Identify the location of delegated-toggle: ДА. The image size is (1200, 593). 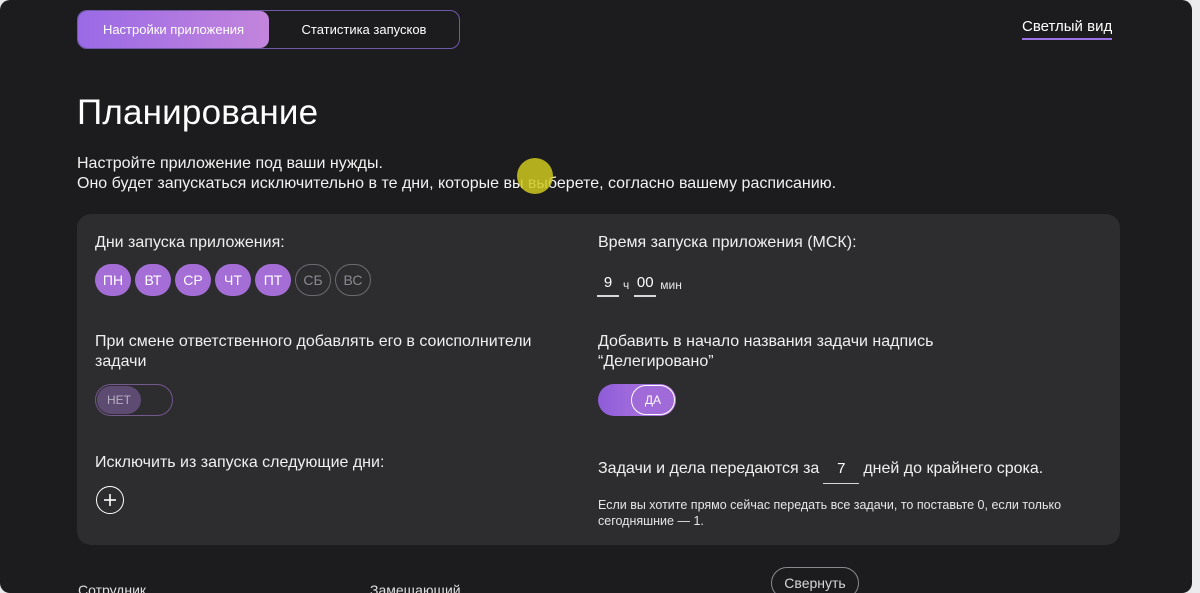
(637, 400).